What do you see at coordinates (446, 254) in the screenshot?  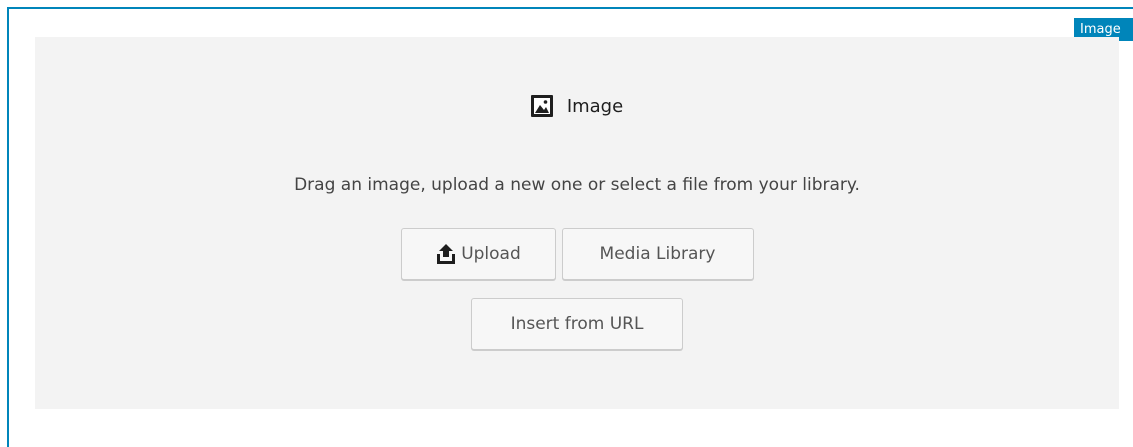 I see `upload-icon` at bounding box center [446, 254].